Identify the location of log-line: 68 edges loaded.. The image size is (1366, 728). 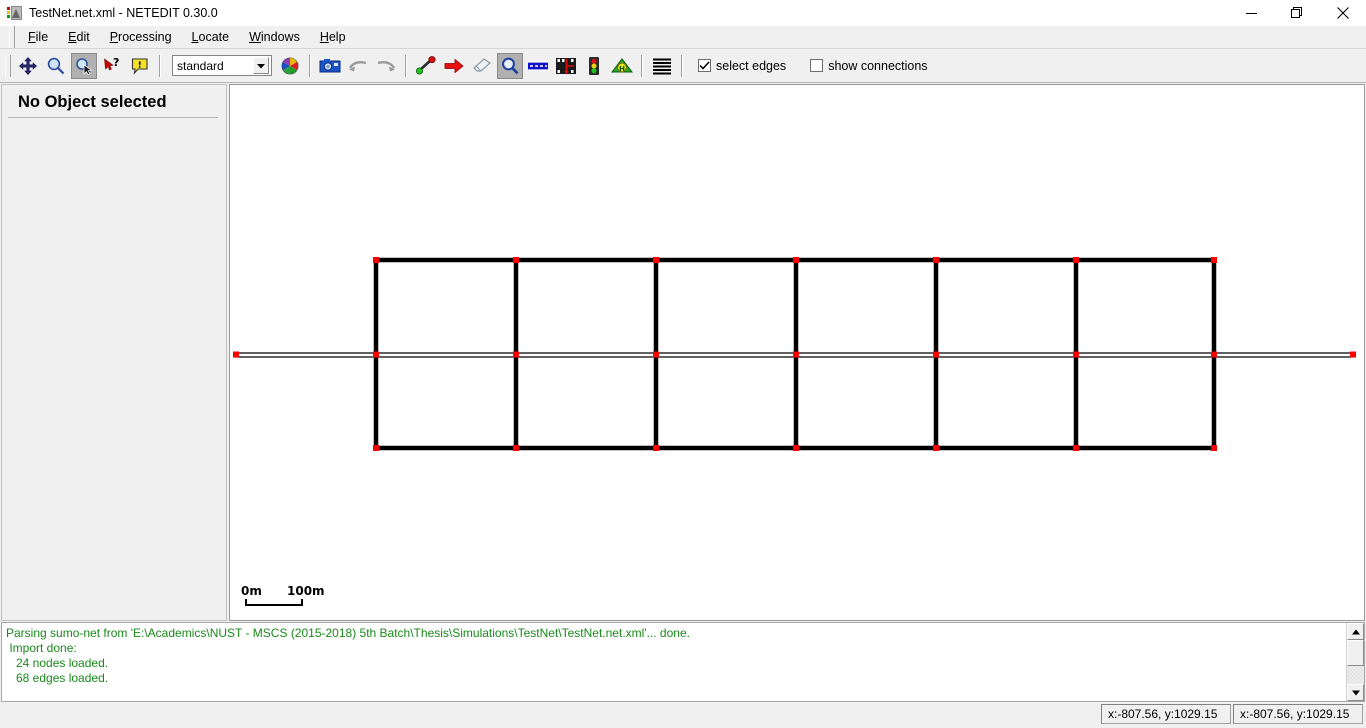
(57, 678).